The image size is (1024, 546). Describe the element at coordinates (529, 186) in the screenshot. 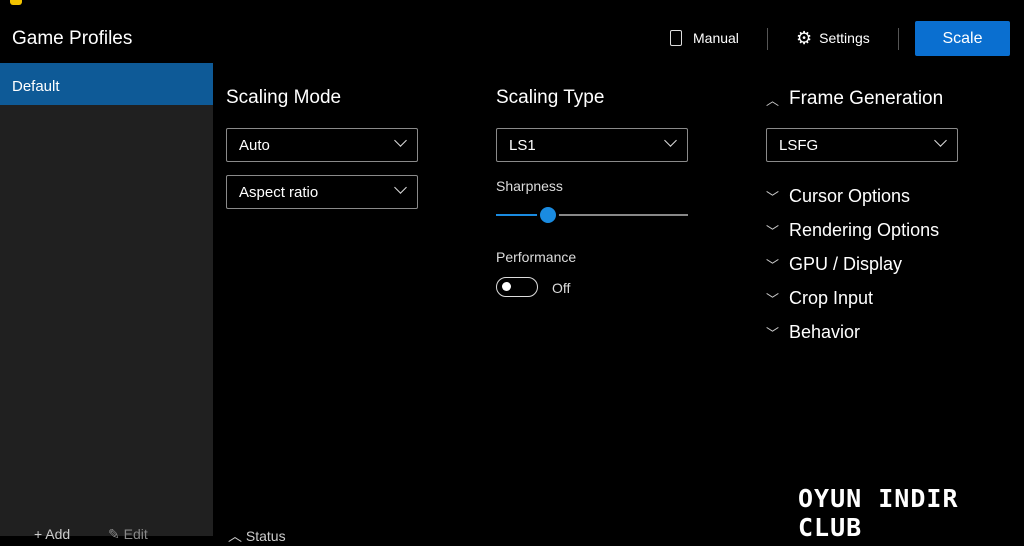

I see `sharpness-label: Sharpness` at that location.